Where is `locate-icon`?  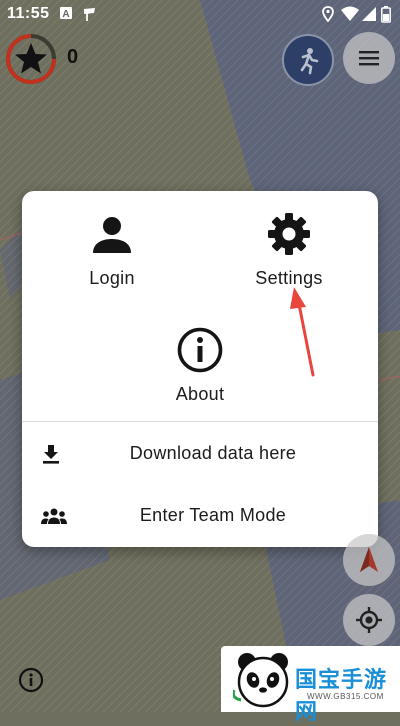
locate-icon is located at coordinates (369, 620).